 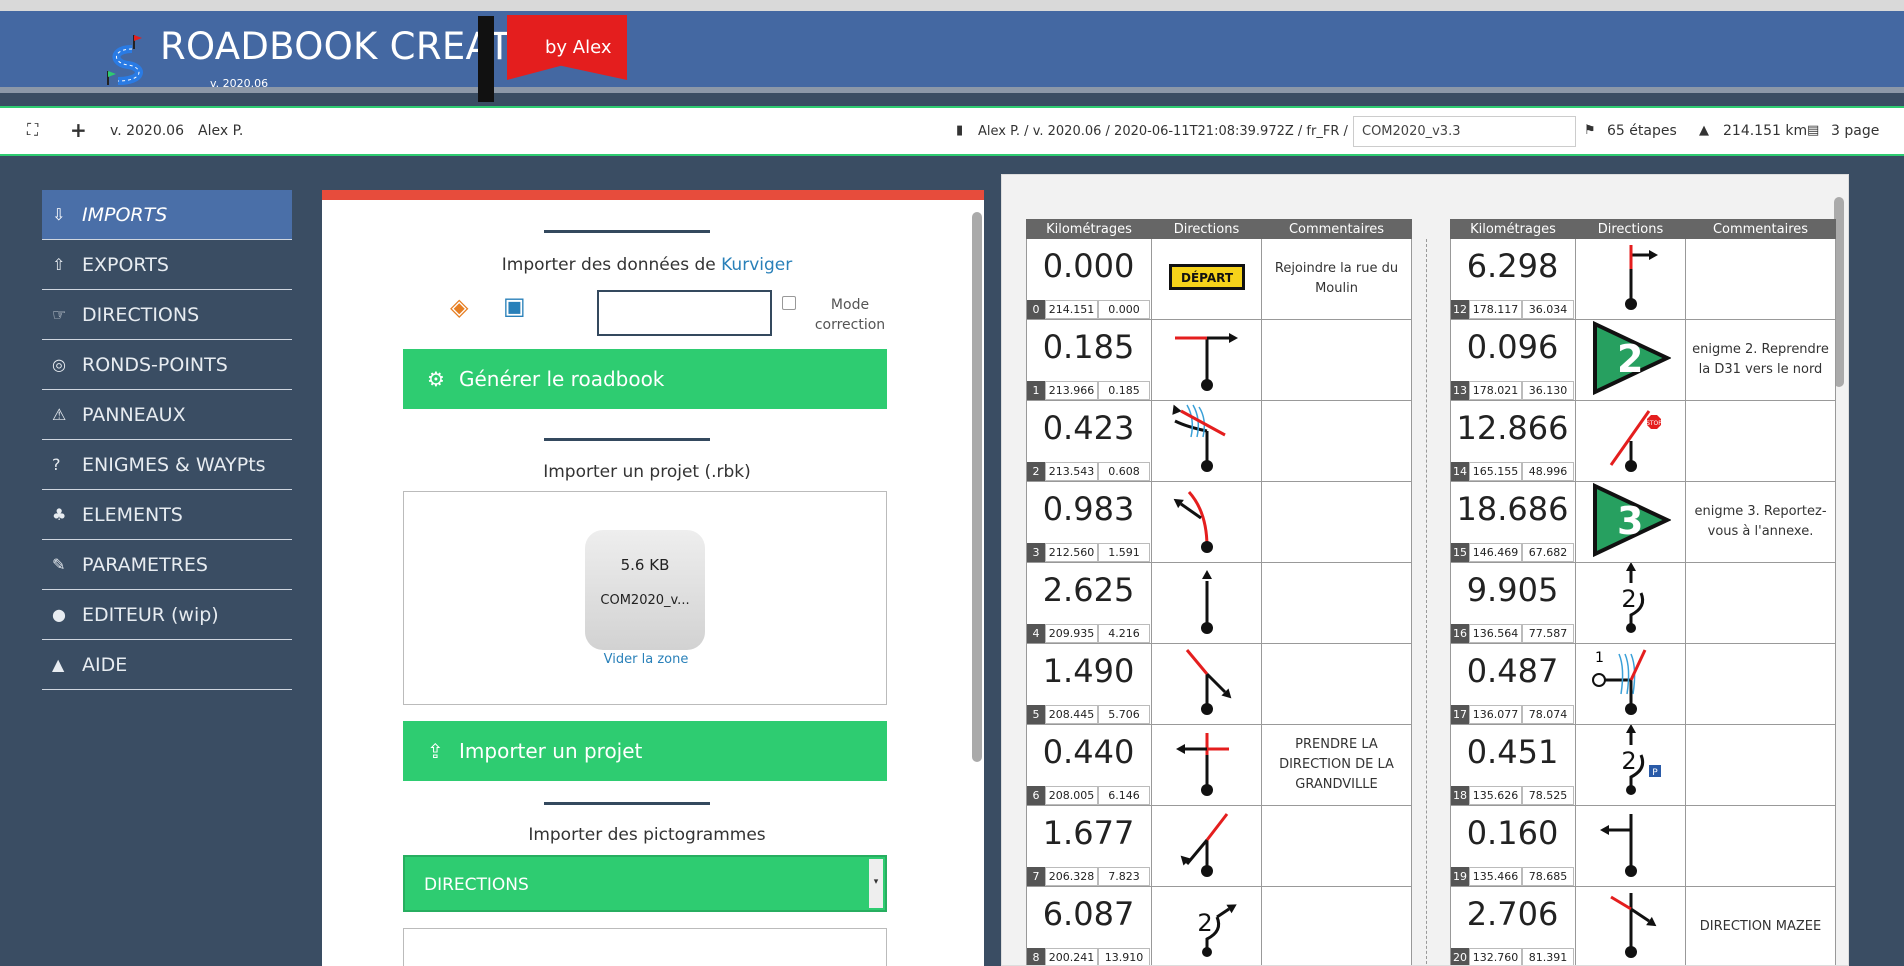 What do you see at coordinates (876, 883) in the screenshot?
I see `chevron-down-icon: ▾` at bounding box center [876, 883].